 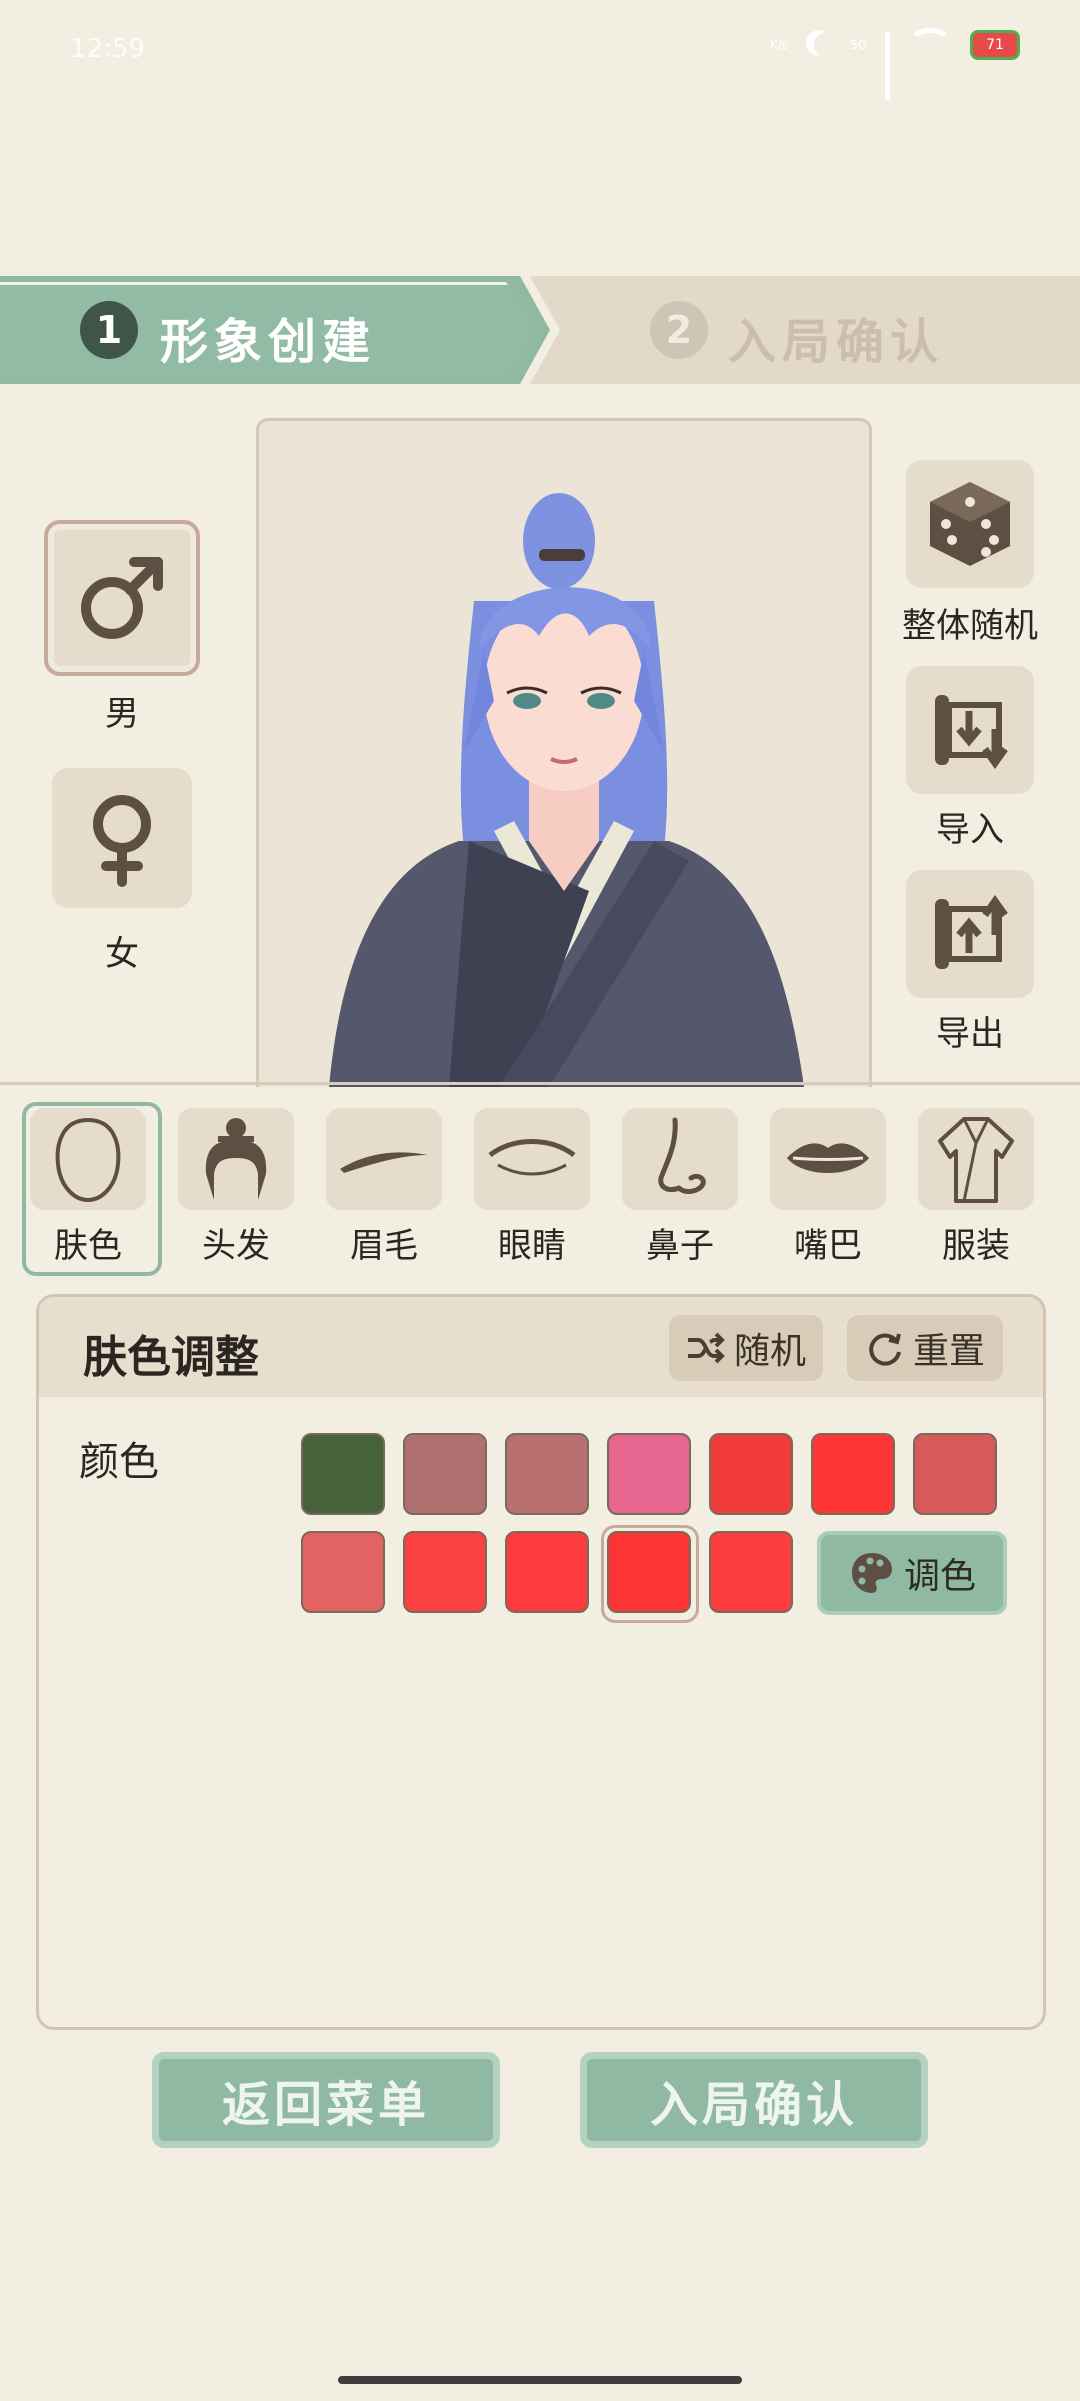 I want to click on back-to-menu-button: 返回菜单, so click(x=326, y=2100).